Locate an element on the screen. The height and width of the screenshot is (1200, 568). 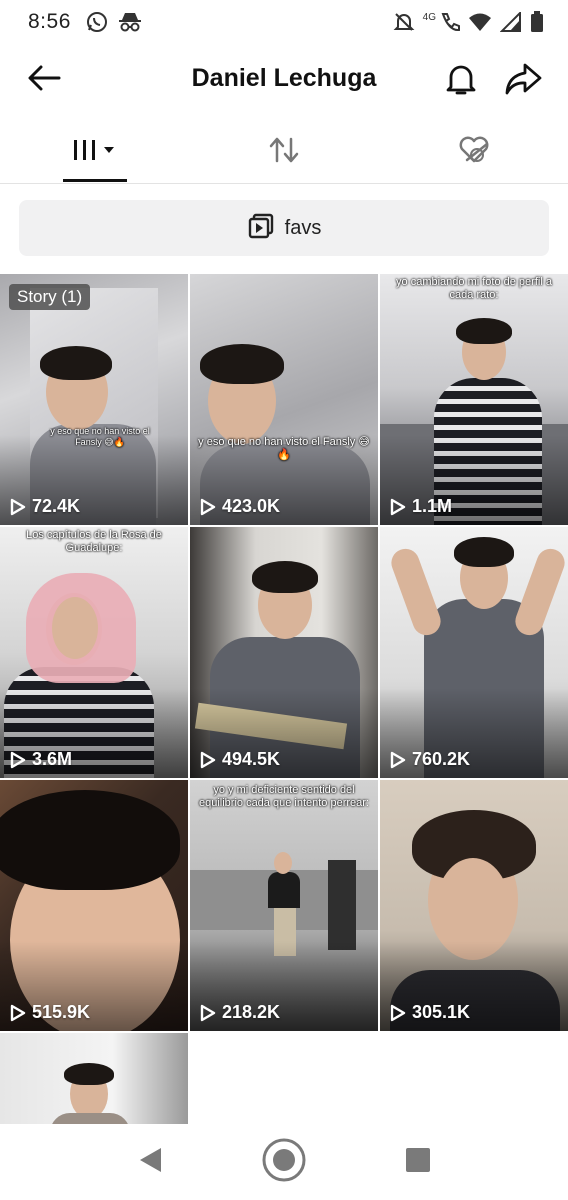
share-button is located at coordinates (523, 81).